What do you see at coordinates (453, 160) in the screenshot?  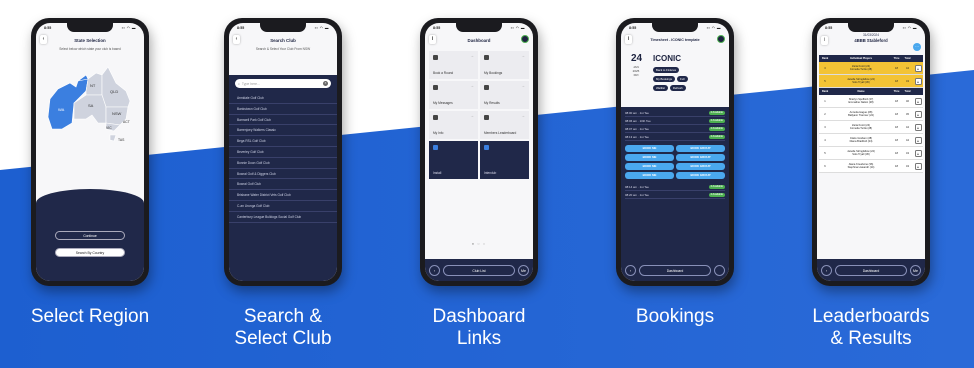 I see `tile-install: Install` at bounding box center [453, 160].